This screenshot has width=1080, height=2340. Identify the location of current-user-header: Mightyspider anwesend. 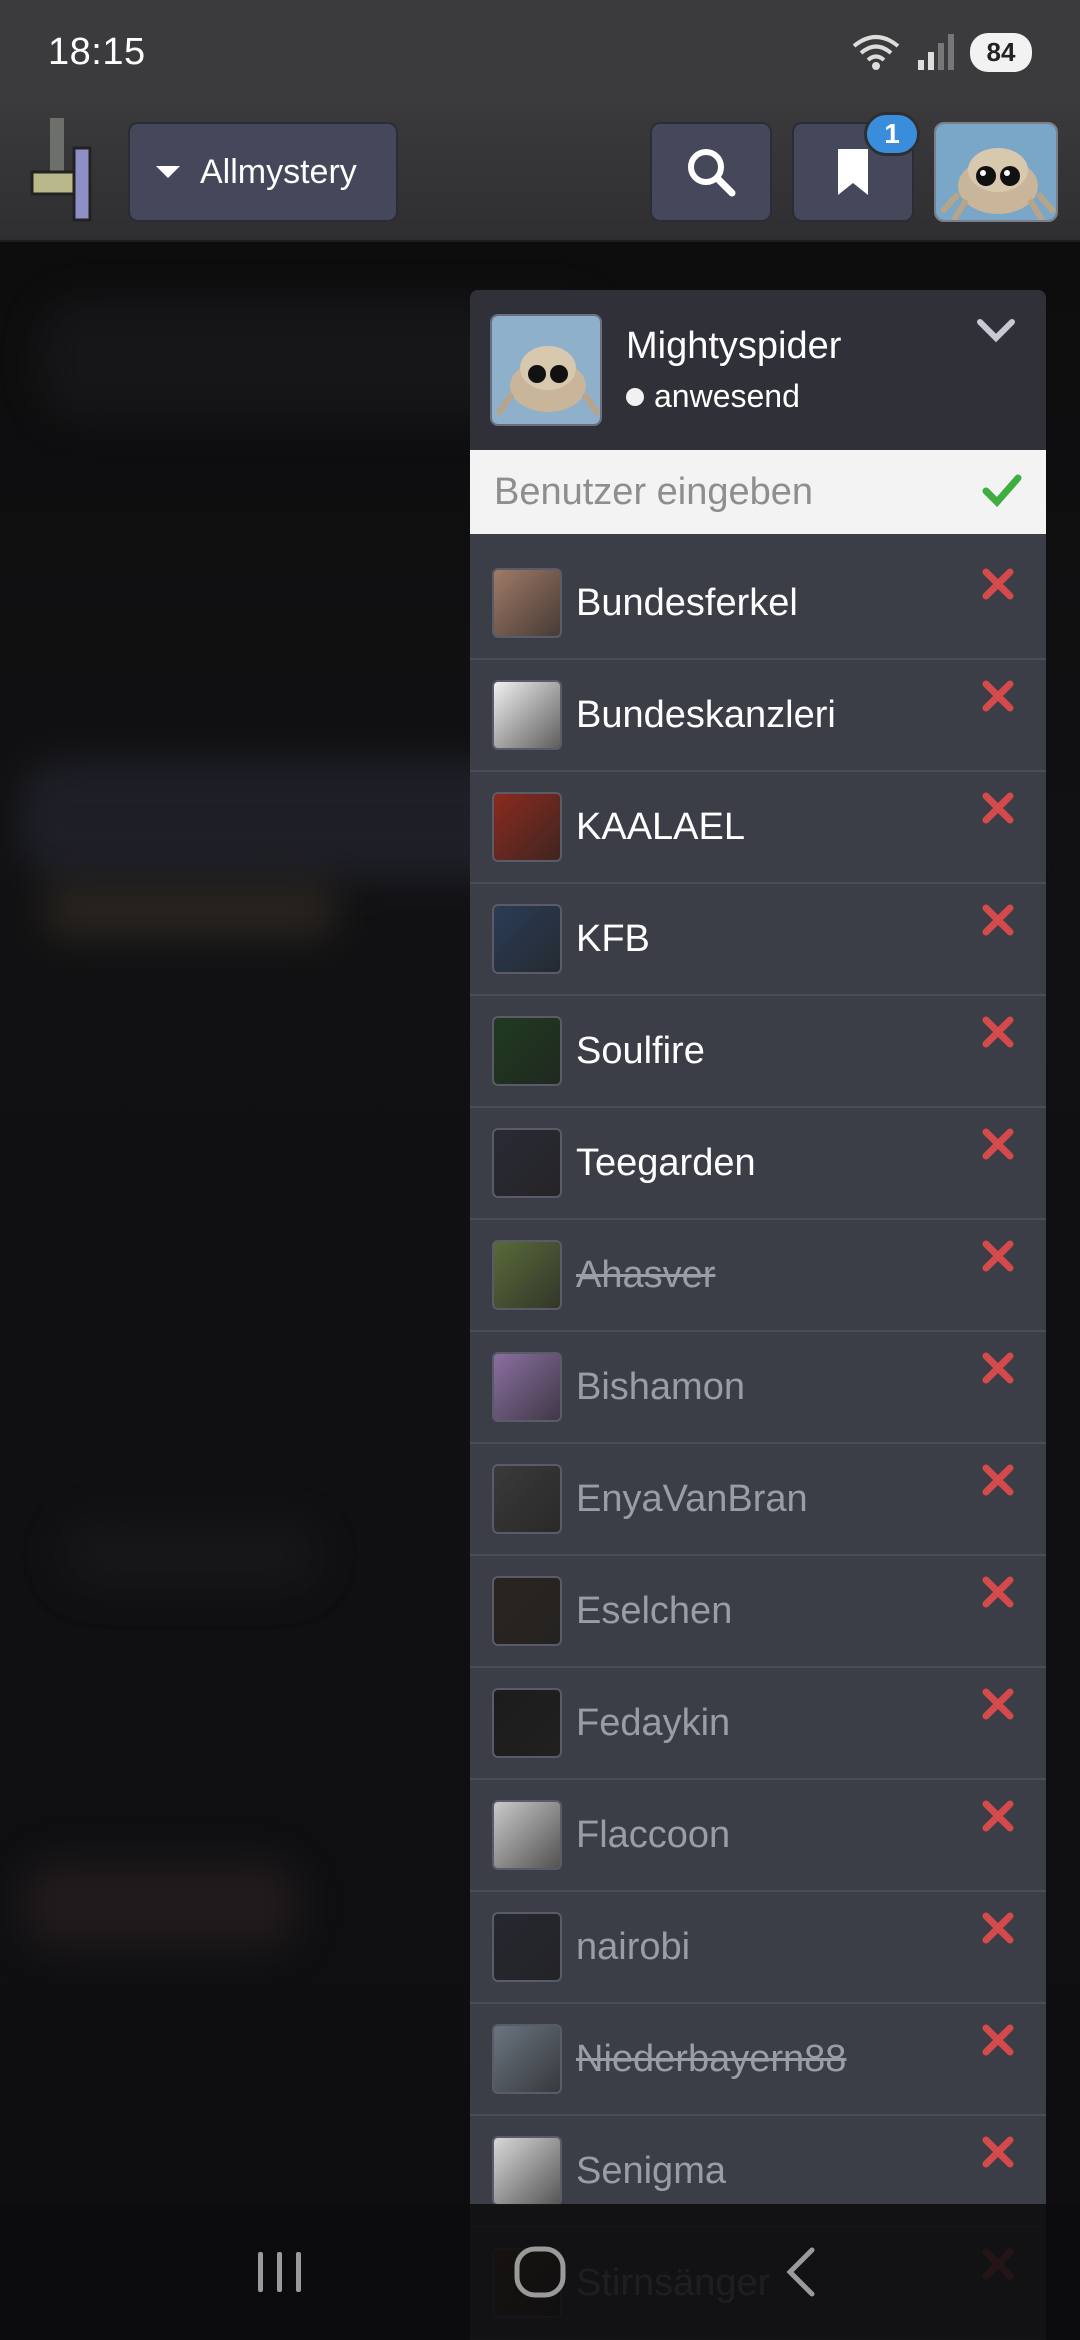
(758, 370).